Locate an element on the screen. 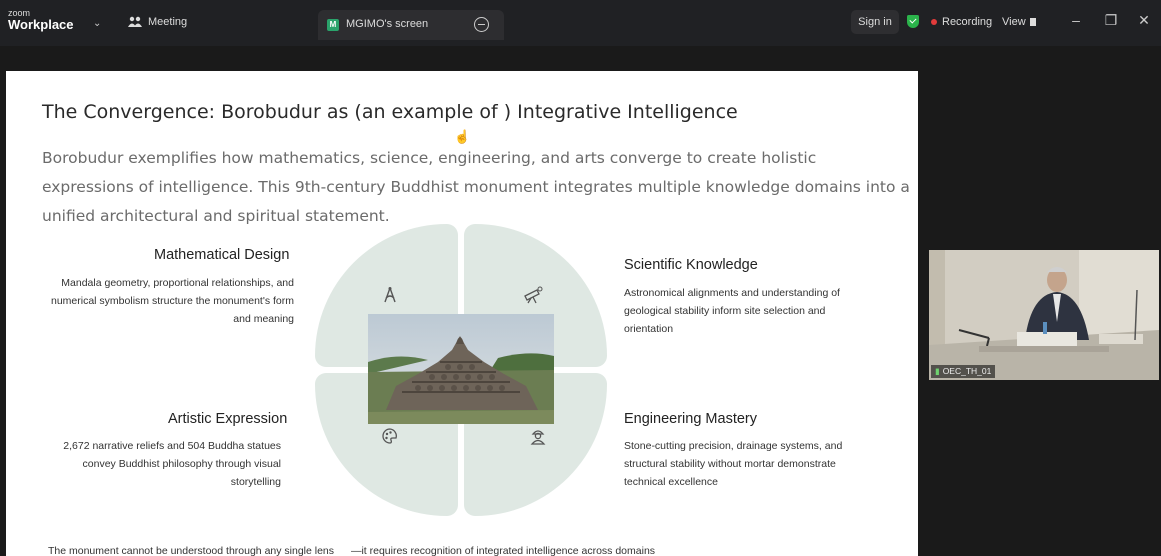 The width and height of the screenshot is (1161, 556). view-button: View is located at coordinates (1019, 22).